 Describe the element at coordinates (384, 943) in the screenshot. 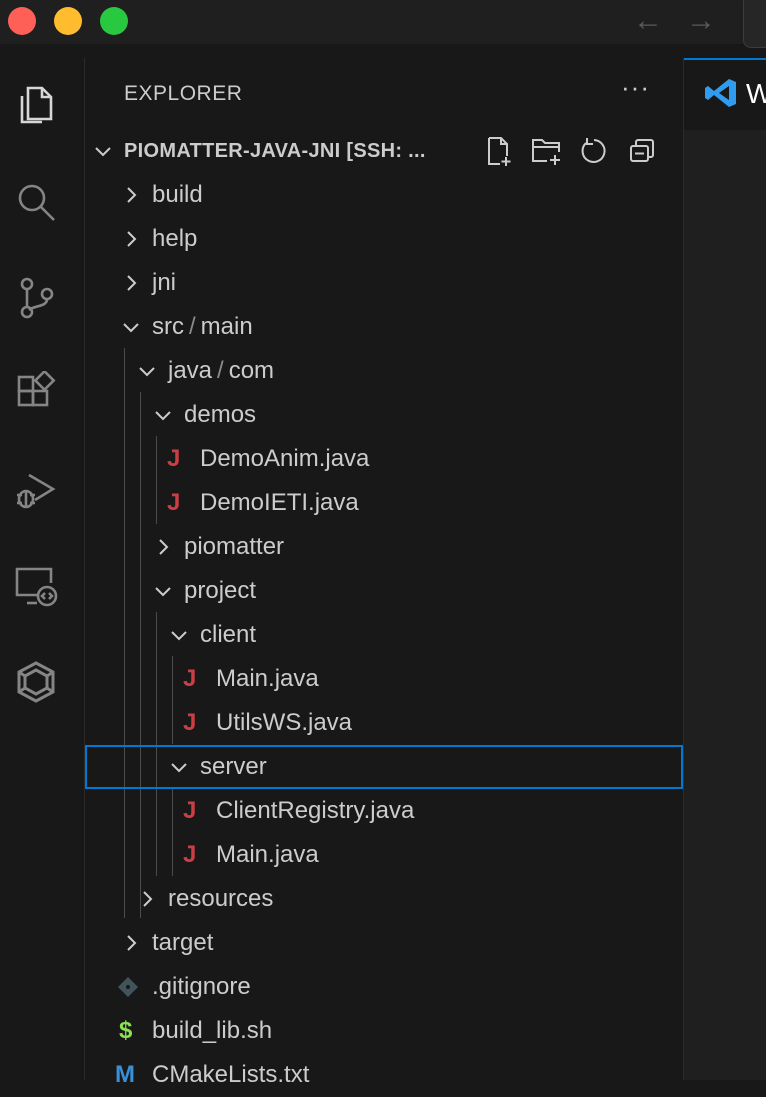

I see `tree-item-target: target` at that location.